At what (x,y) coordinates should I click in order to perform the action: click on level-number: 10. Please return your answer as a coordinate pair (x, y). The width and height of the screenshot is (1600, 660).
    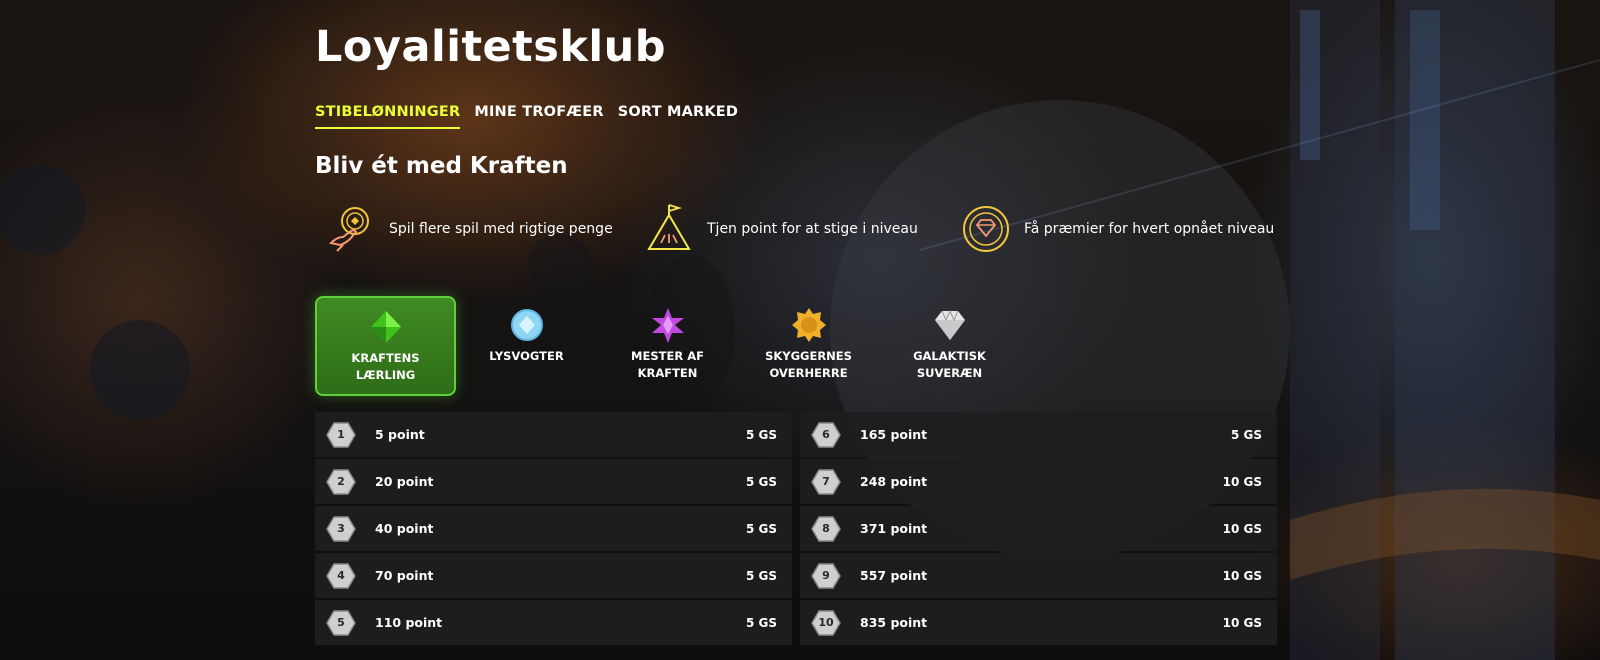
    Looking at the image, I should click on (826, 622).